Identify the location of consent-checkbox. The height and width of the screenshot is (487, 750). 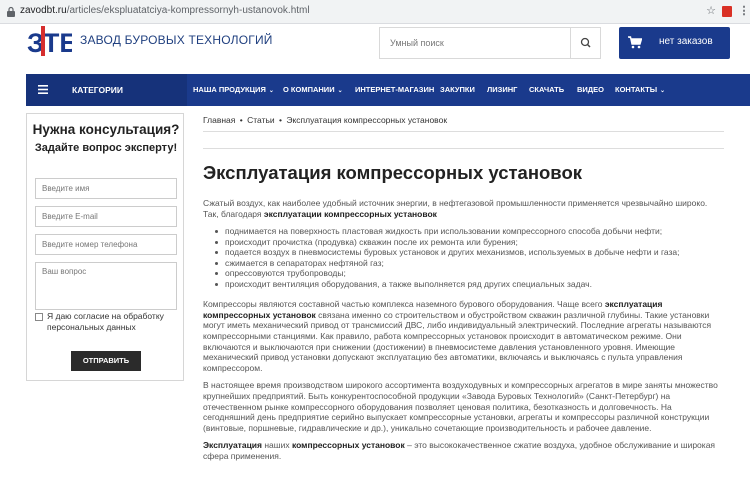
(39, 317).